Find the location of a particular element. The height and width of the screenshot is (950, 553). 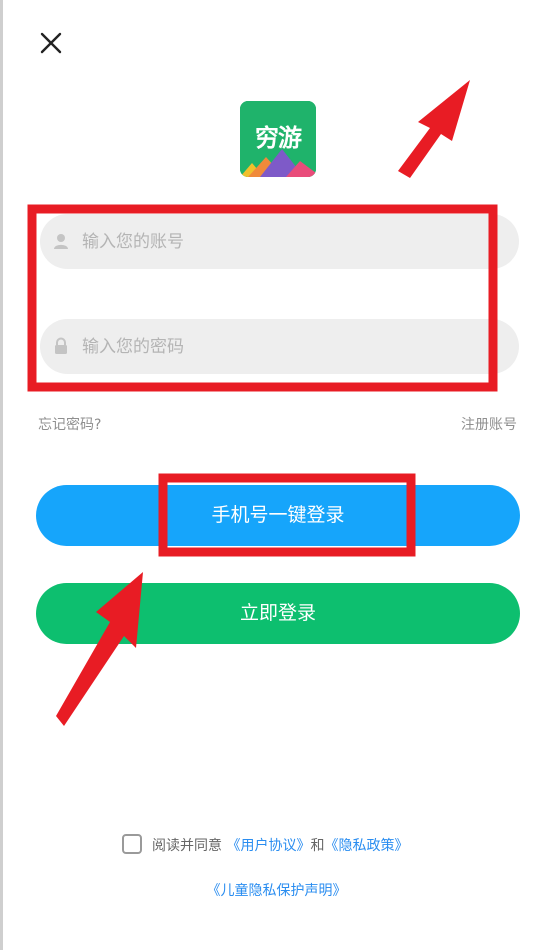

close-icon is located at coordinates (51, 43).